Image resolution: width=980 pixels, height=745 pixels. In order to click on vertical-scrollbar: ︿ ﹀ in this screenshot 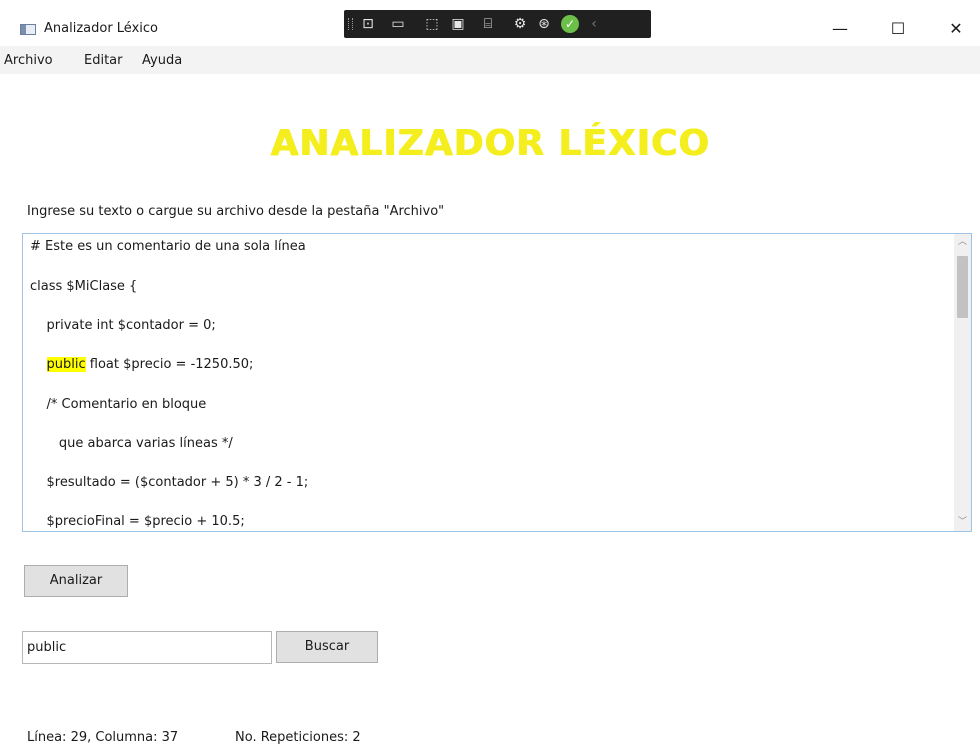, I will do `click(962, 382)`.